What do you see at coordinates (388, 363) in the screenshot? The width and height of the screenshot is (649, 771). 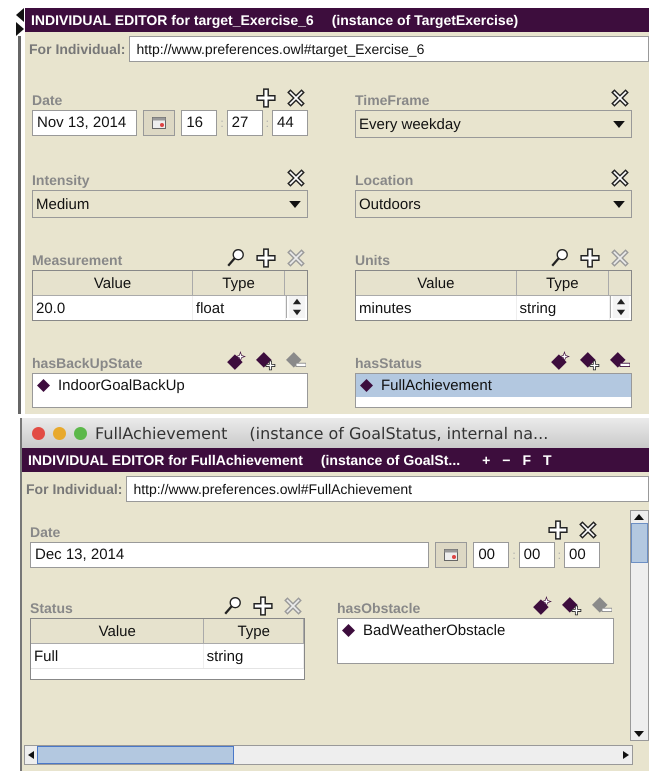 I see `field-label: hasStatus` at bounding box center [388, 363].